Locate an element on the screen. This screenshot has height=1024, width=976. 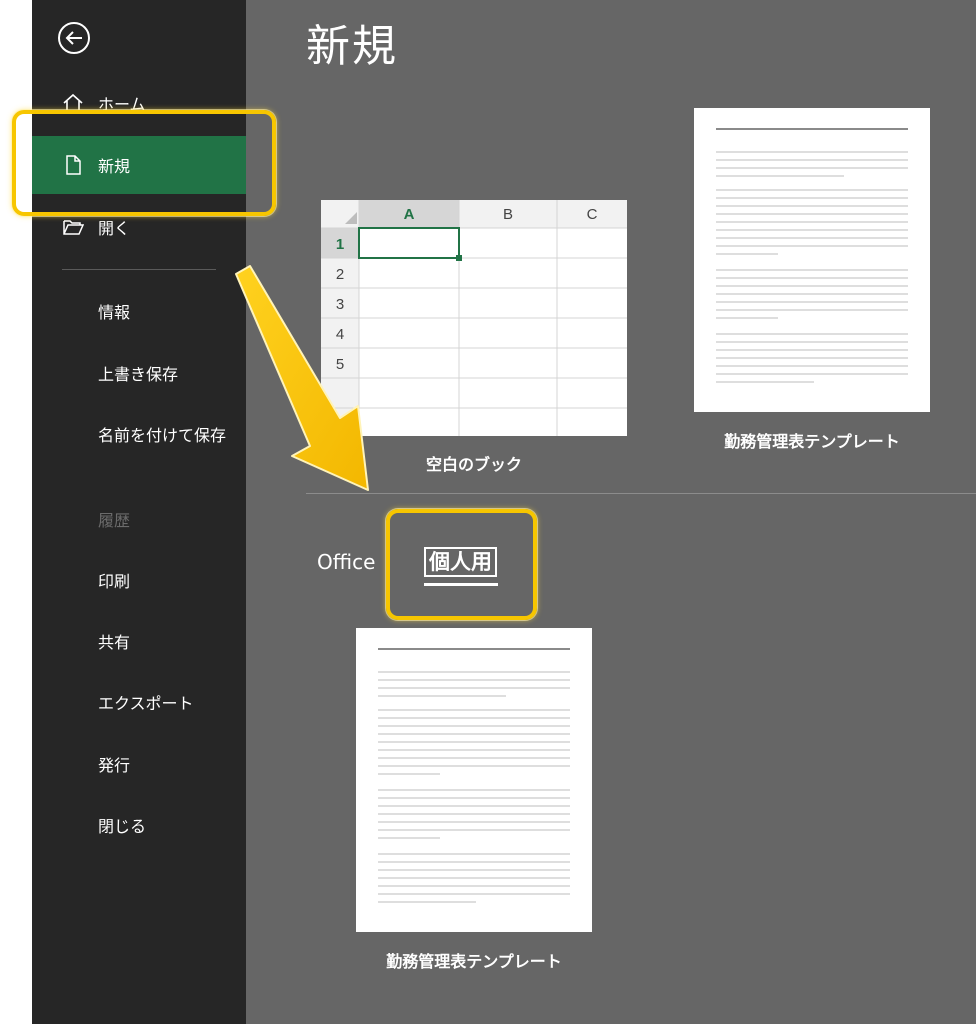
back-arrow-icon is located at coordinates (74, 38).